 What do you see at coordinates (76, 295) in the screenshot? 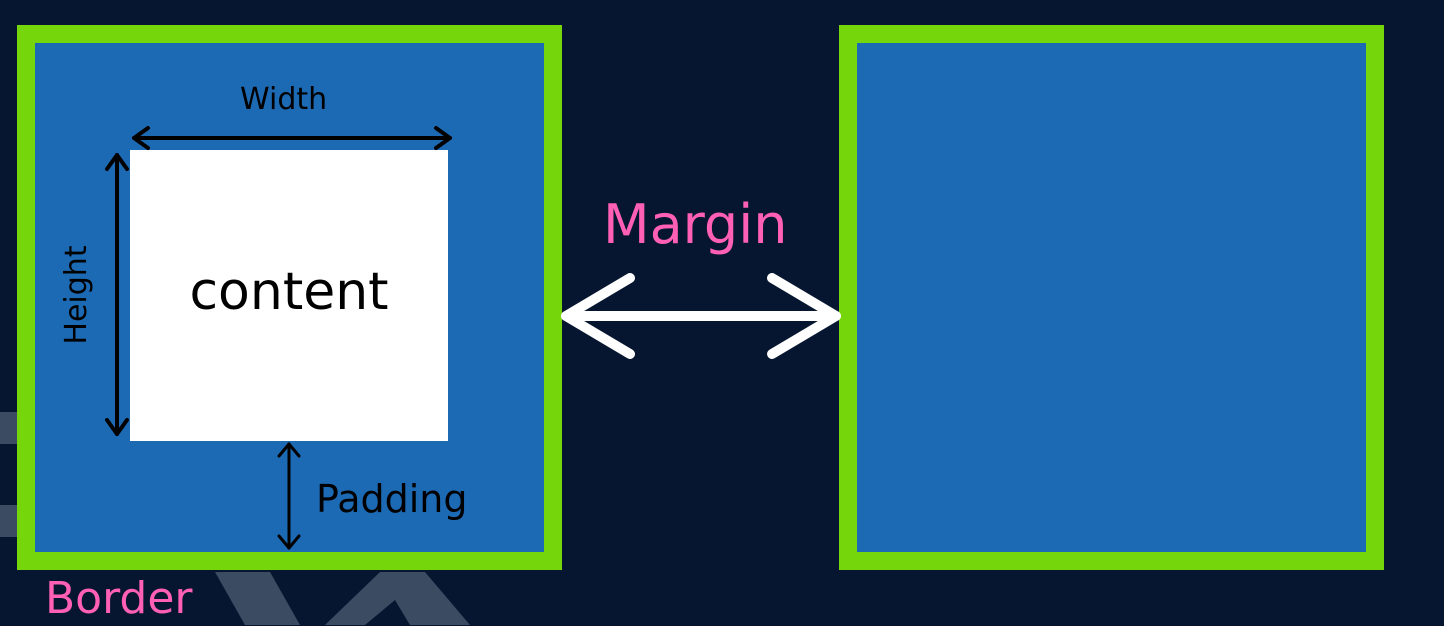
I see `height-label: Height` at bounding box center [76, 295].